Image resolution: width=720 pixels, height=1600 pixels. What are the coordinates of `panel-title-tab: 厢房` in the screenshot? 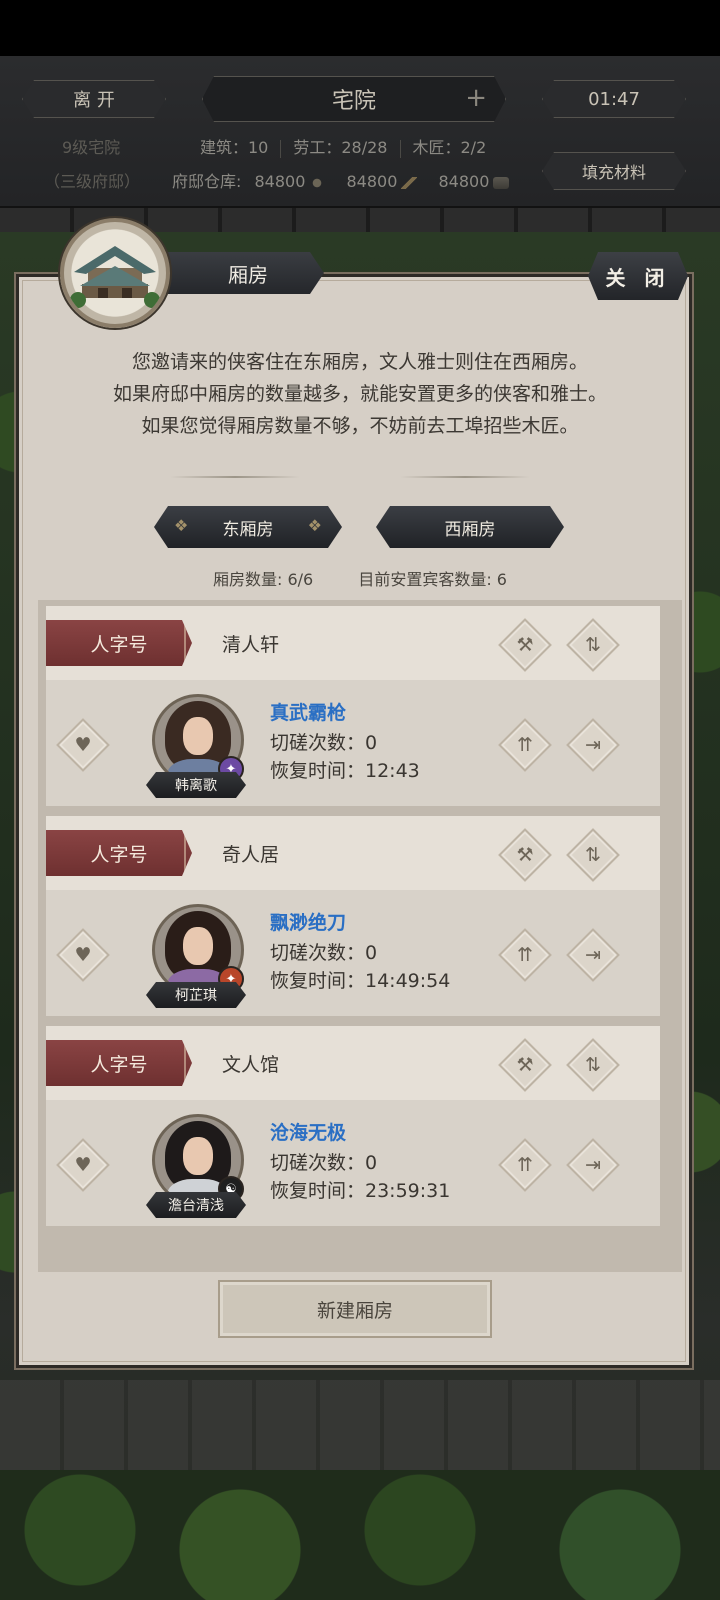 It's located at (238, 273).